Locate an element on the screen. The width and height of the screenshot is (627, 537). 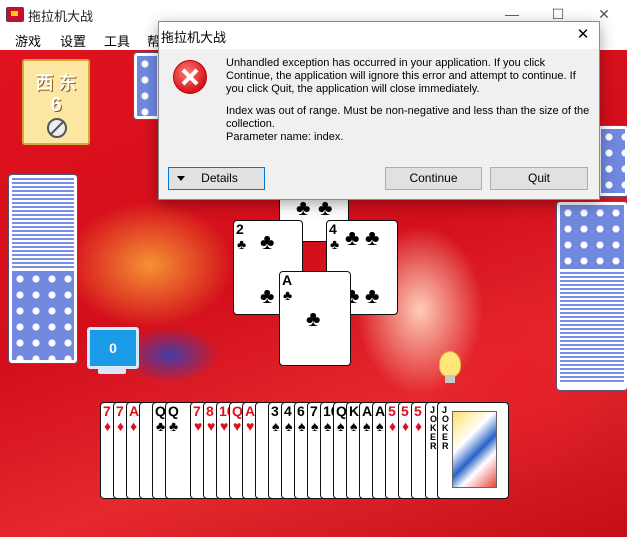
seat-direction-tile: 西 东 6 is located at coordinates (56, 102).